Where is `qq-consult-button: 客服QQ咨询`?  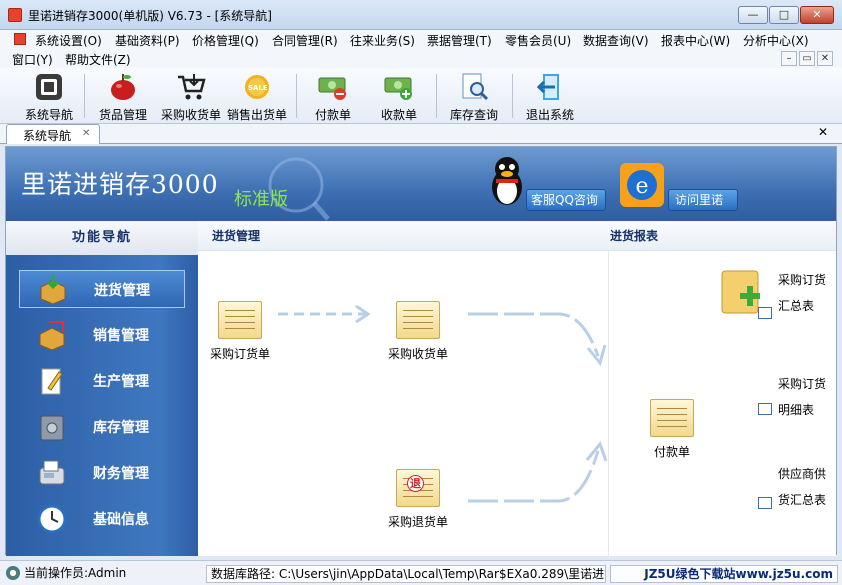 qq-consult-button: 客服QQ咨询 is located at coordinates (566, 200).